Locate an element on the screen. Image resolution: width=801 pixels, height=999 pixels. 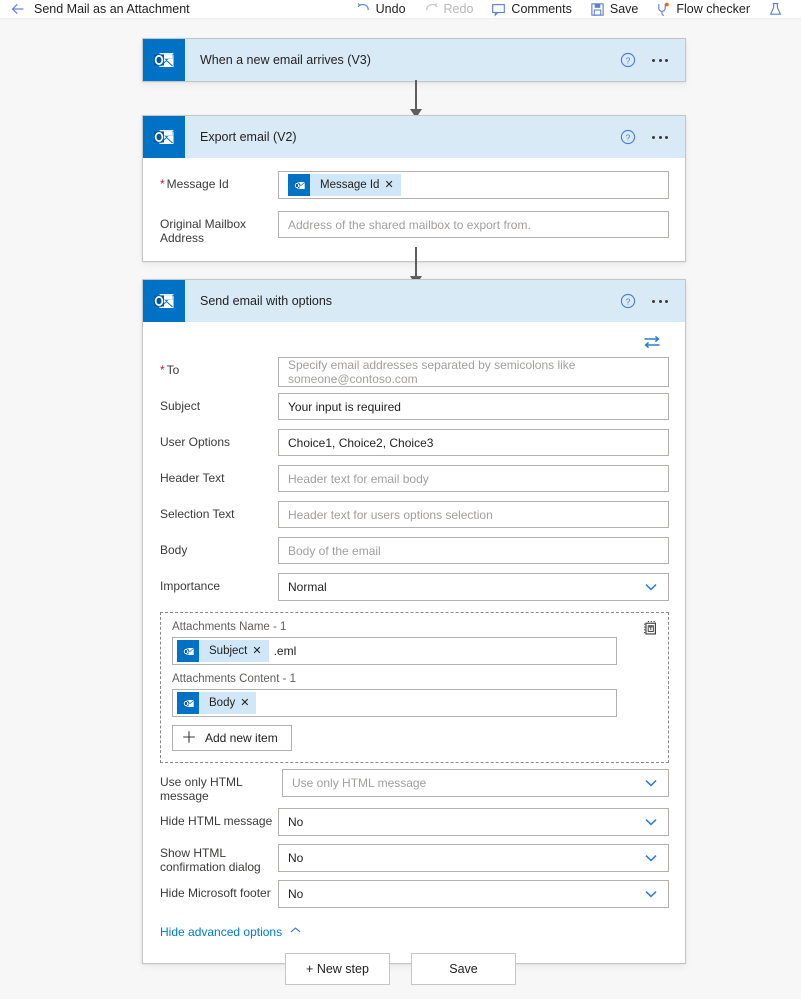
field-label: Body is located at coordinates (219, 547).